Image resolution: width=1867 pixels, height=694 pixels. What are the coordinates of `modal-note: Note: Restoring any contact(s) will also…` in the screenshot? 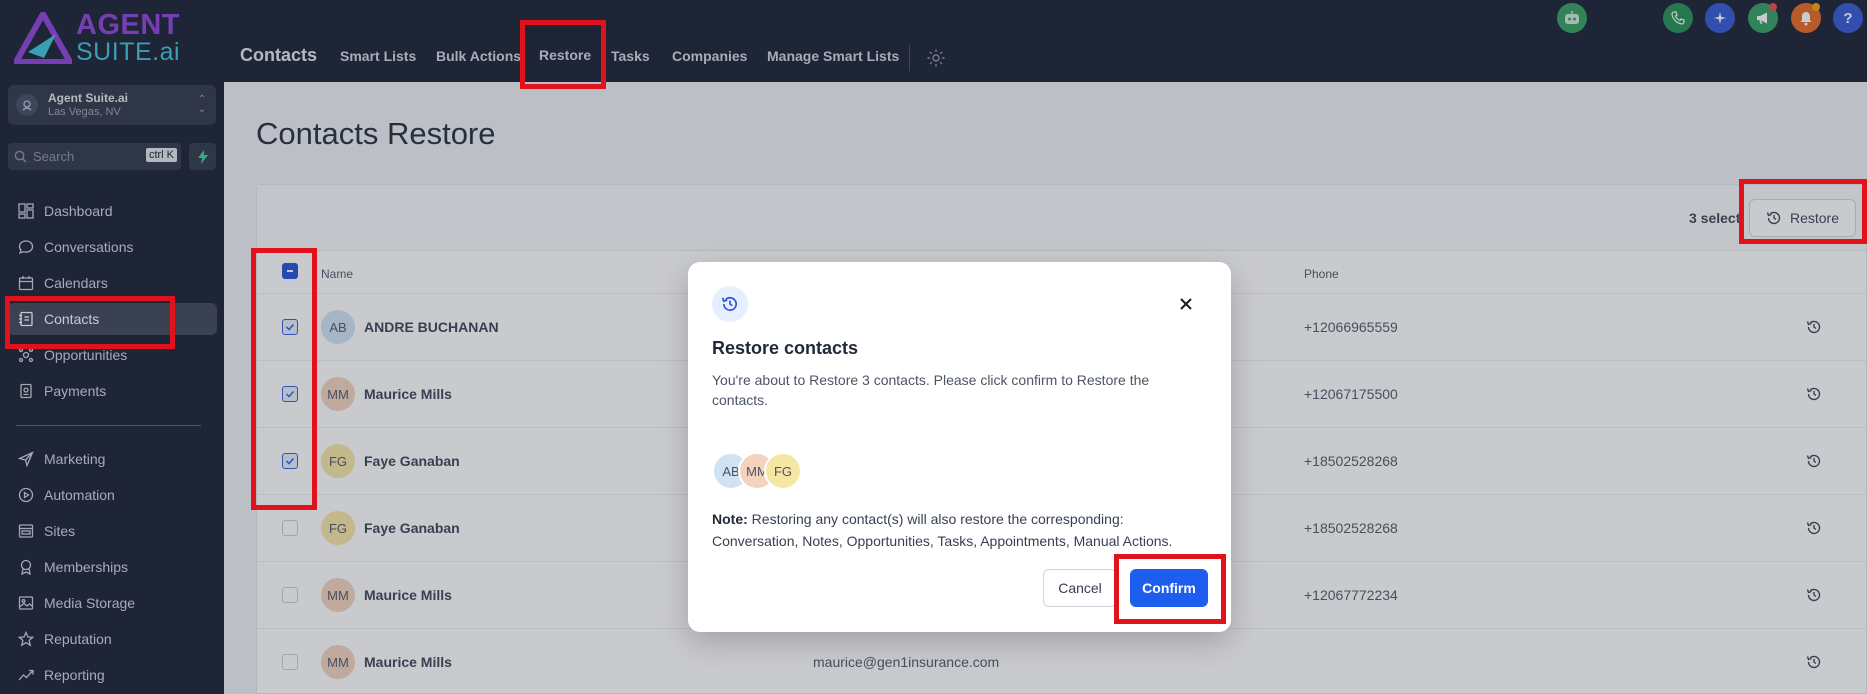 It's located at (947, 530).